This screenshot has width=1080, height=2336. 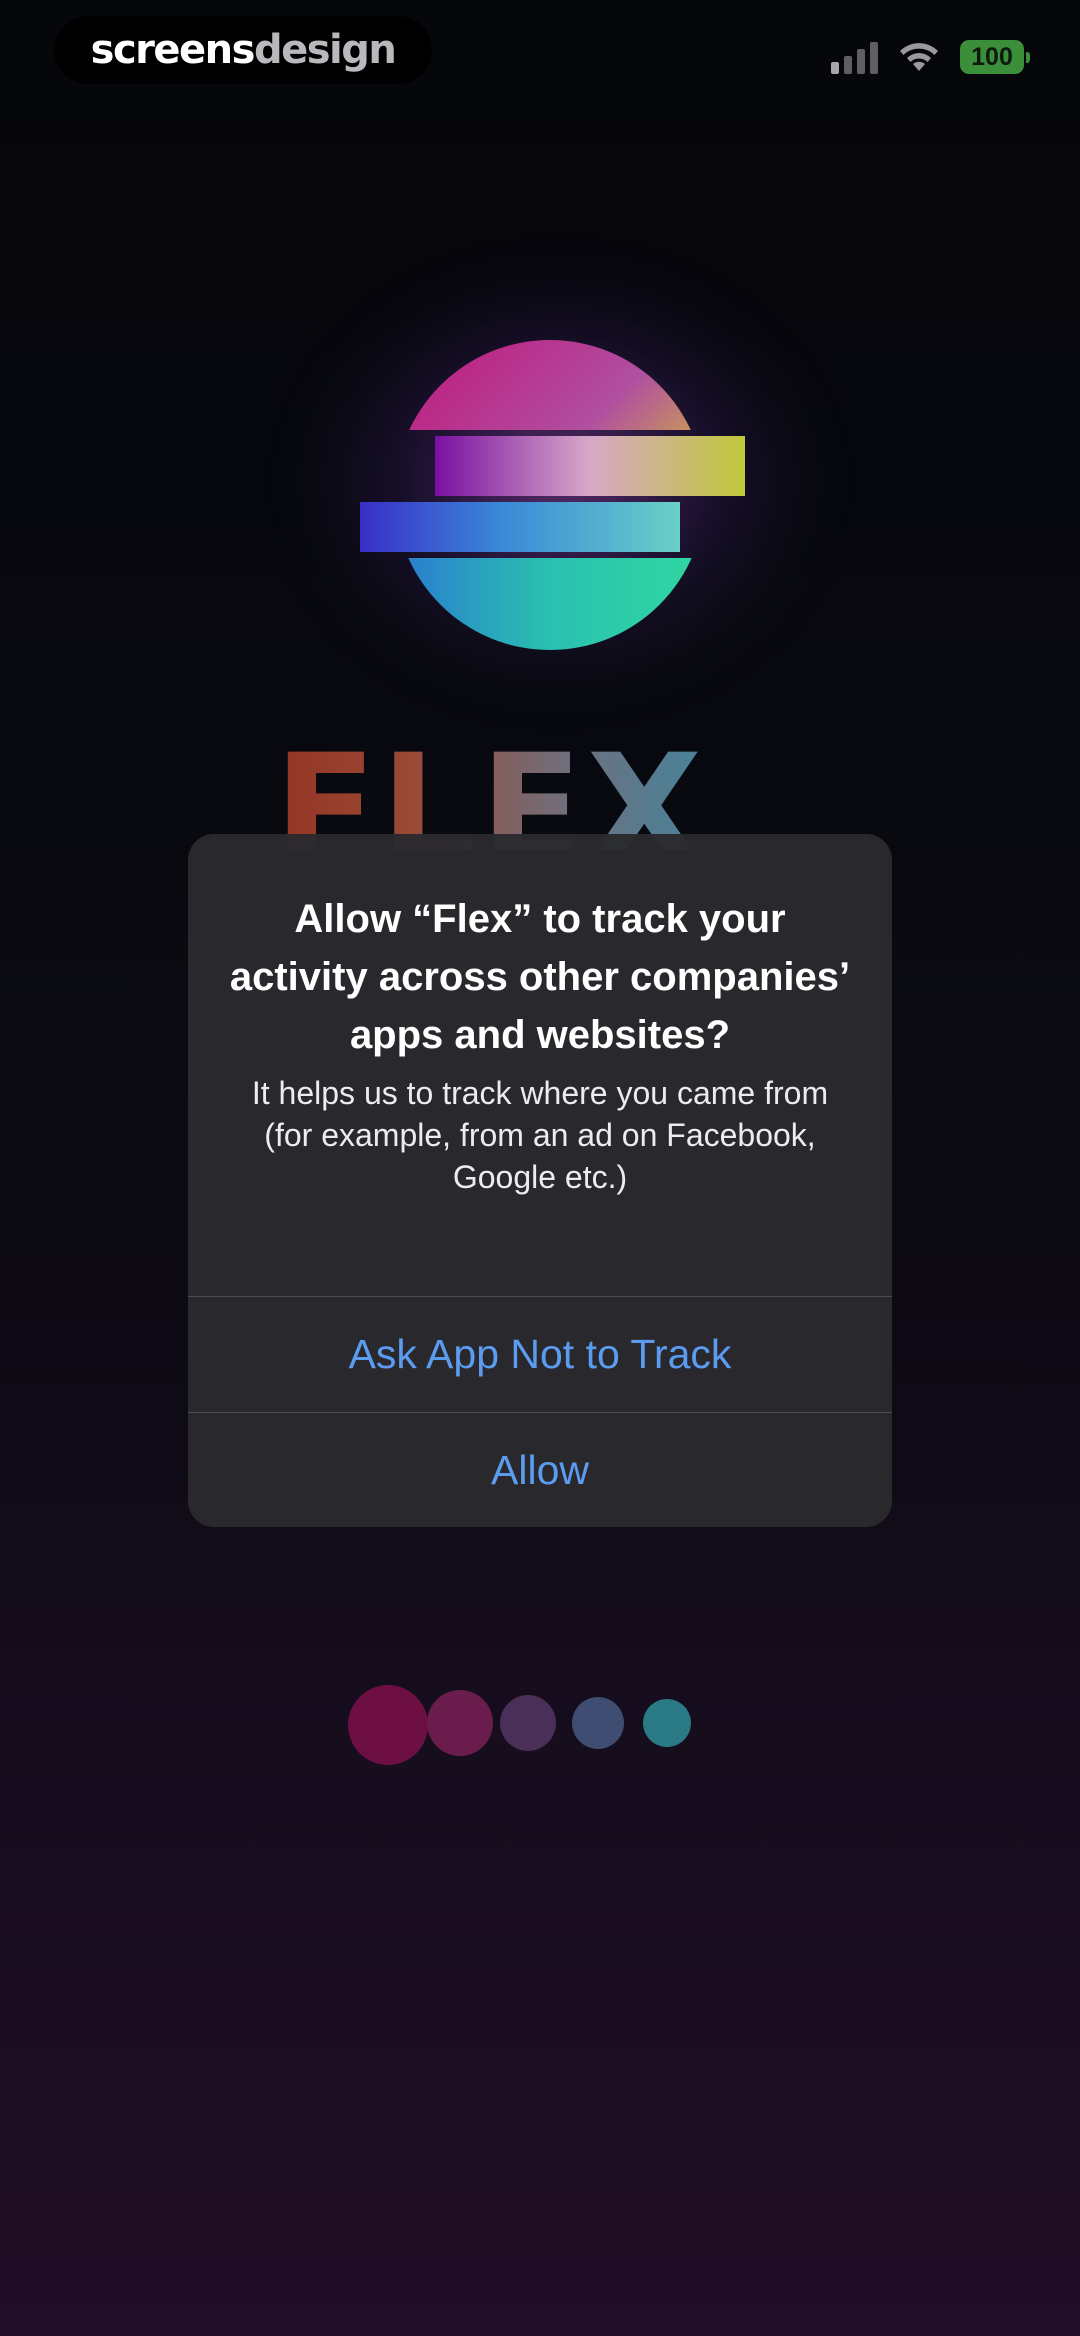 What do you see at coordinates (552, 495) in the screenshot?
I see `flex-logo-icon` at bounding box center [552, 495].